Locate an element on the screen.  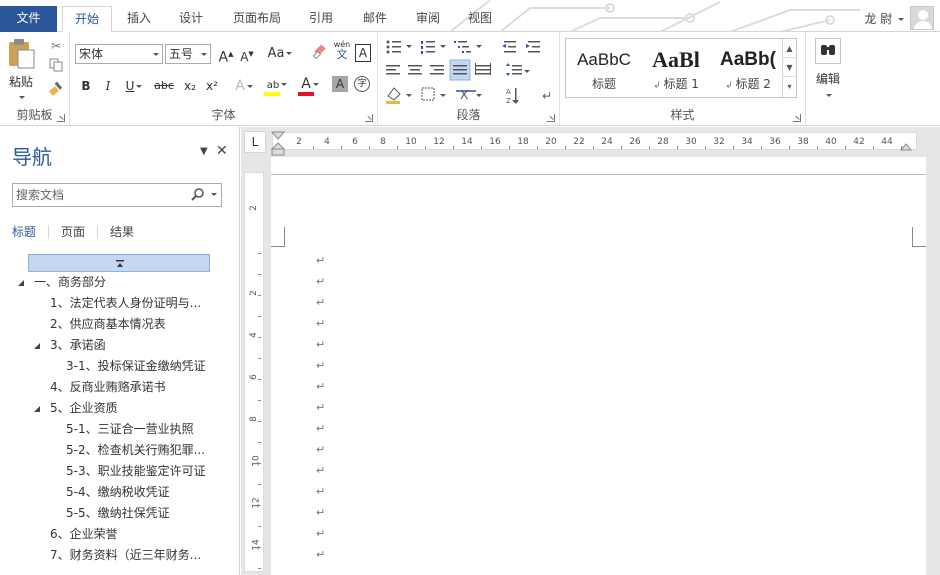
nav-heading-item: 5-1、三证合一营业执照 is located at coordinates (130, 429).